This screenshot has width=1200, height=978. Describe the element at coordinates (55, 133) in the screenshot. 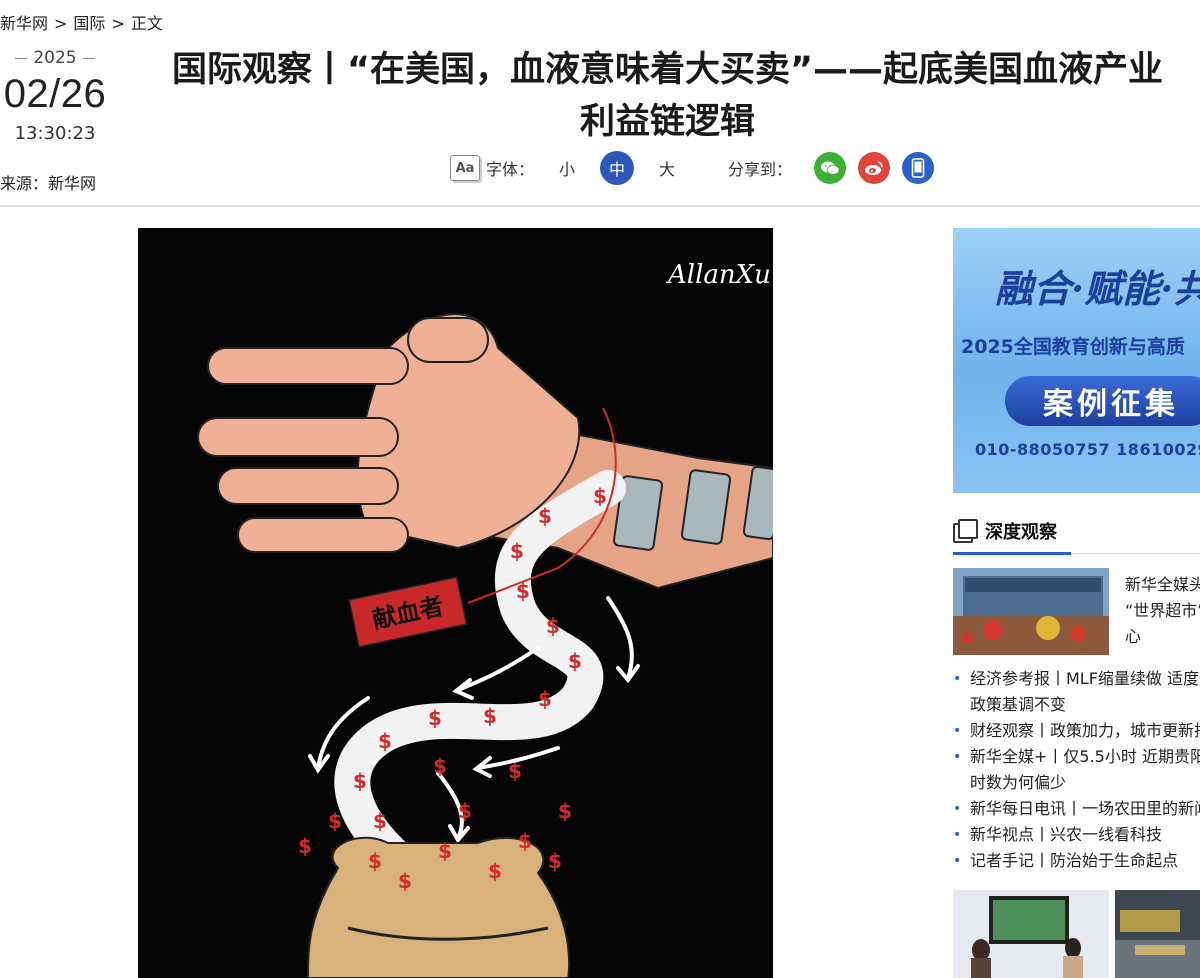

I see `publish-time: 13:30:23` at that location.